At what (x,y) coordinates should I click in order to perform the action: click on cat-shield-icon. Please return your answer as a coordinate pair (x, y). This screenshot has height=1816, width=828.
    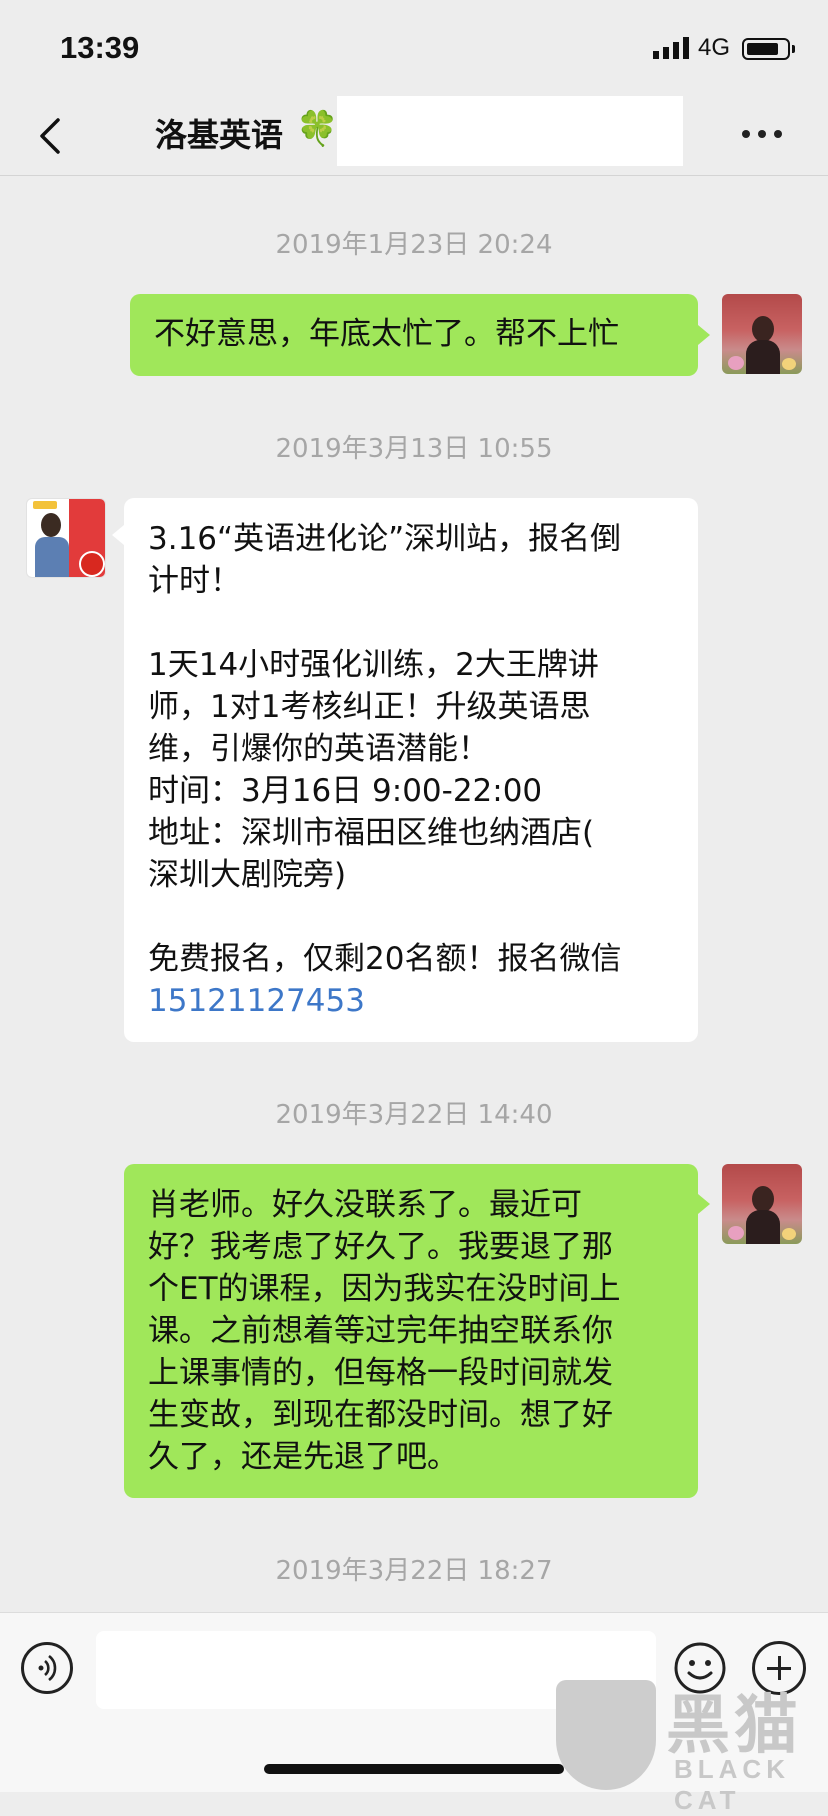
    Looking at the image, I should click on (606, 1735).